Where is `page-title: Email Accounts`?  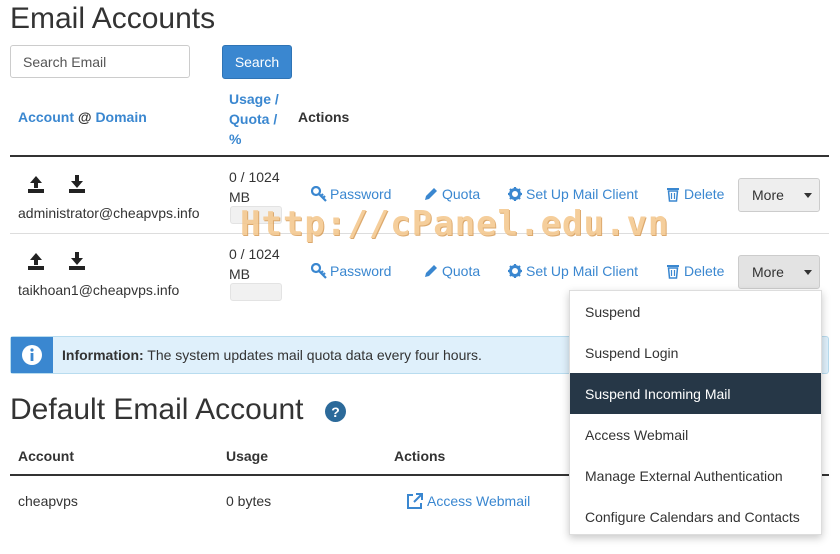
page-title: Email Accounts is located at coordinates (113, 18).